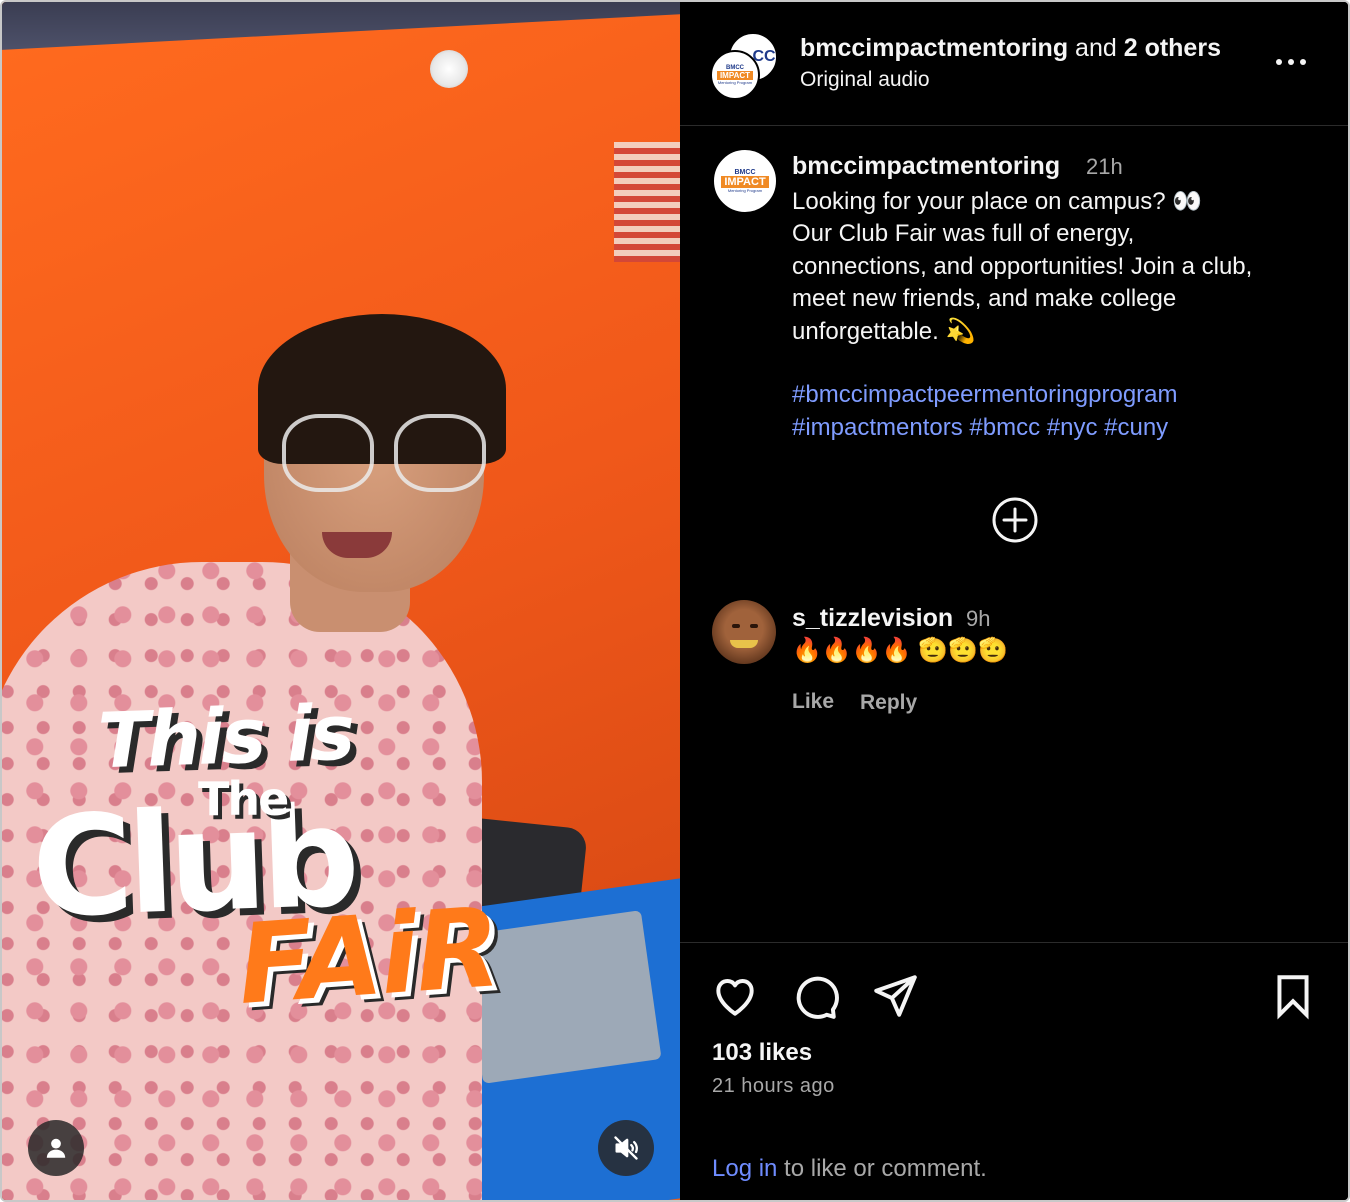  What do you see at coordinates (243, 799) in the screenshot?
I see `overlay-text-the: The` at bounding box center [243, 799].